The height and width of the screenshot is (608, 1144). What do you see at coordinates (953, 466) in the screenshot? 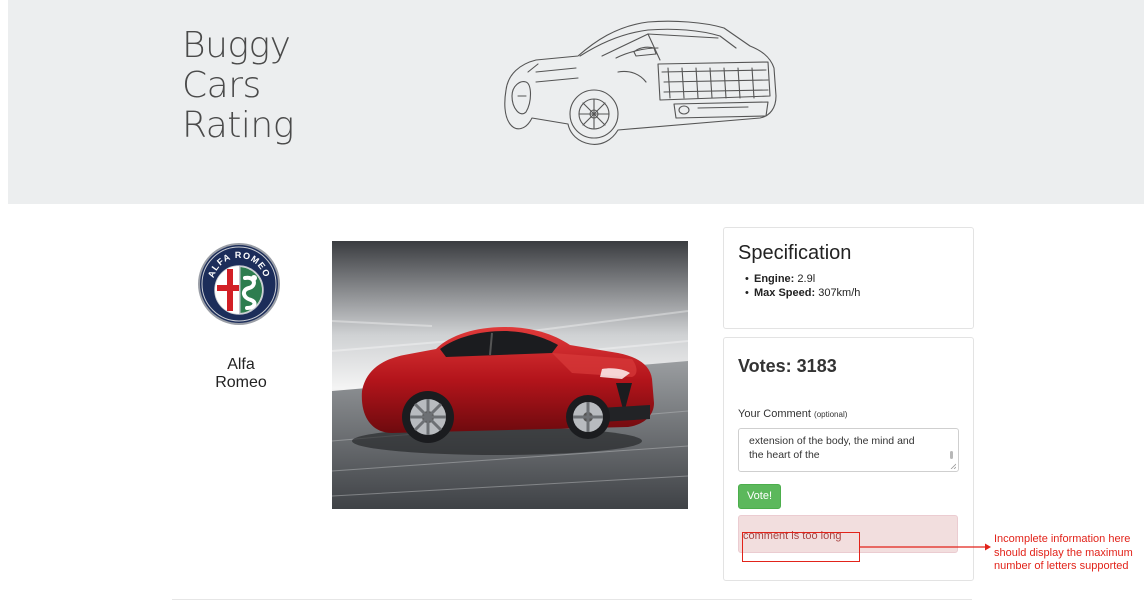
I see `resize-grip-icon` at bounding box center [953, 466].